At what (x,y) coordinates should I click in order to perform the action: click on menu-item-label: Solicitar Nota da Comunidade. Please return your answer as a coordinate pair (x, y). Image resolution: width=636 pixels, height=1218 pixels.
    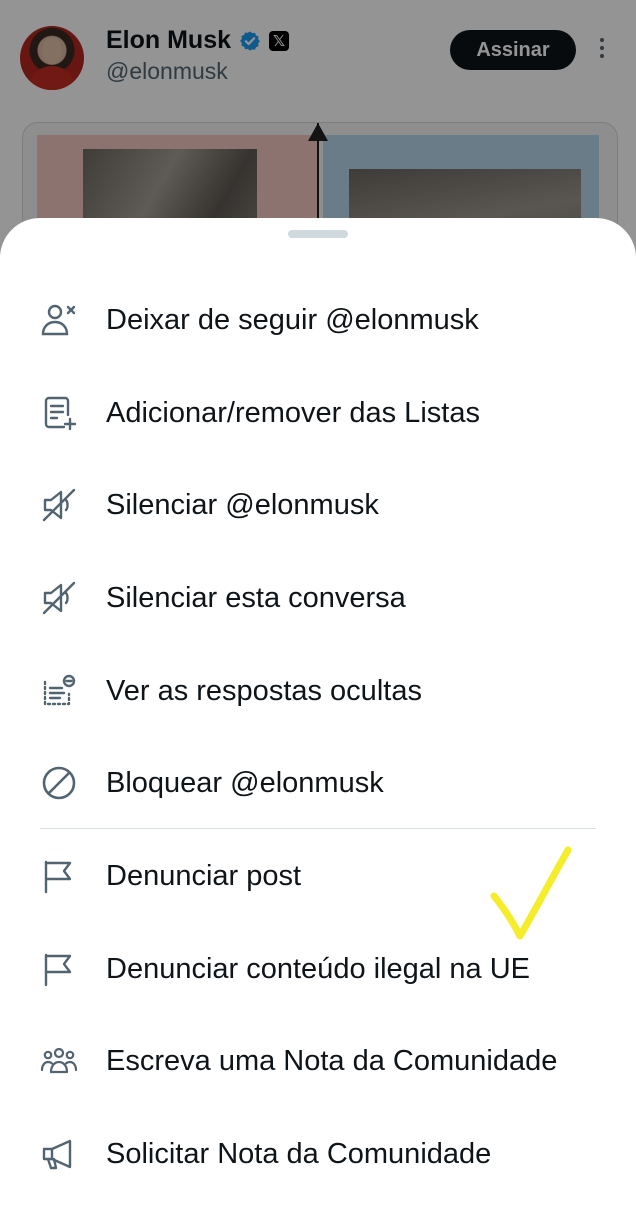
    Looking at the image, I should click on (299, 1153).